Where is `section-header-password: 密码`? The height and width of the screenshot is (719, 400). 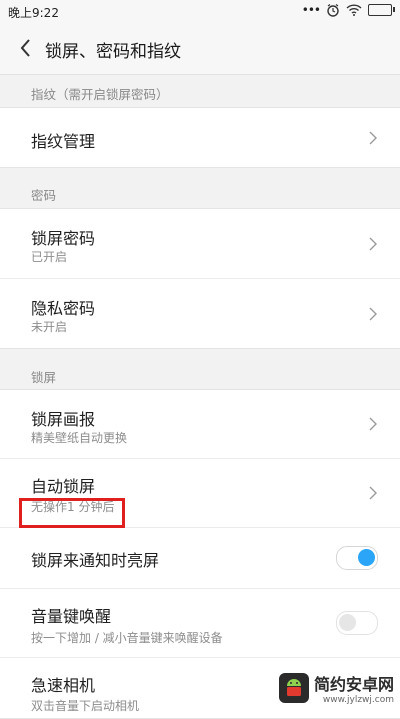
section-header-password: 密码 is located at coordinates (200, 192).